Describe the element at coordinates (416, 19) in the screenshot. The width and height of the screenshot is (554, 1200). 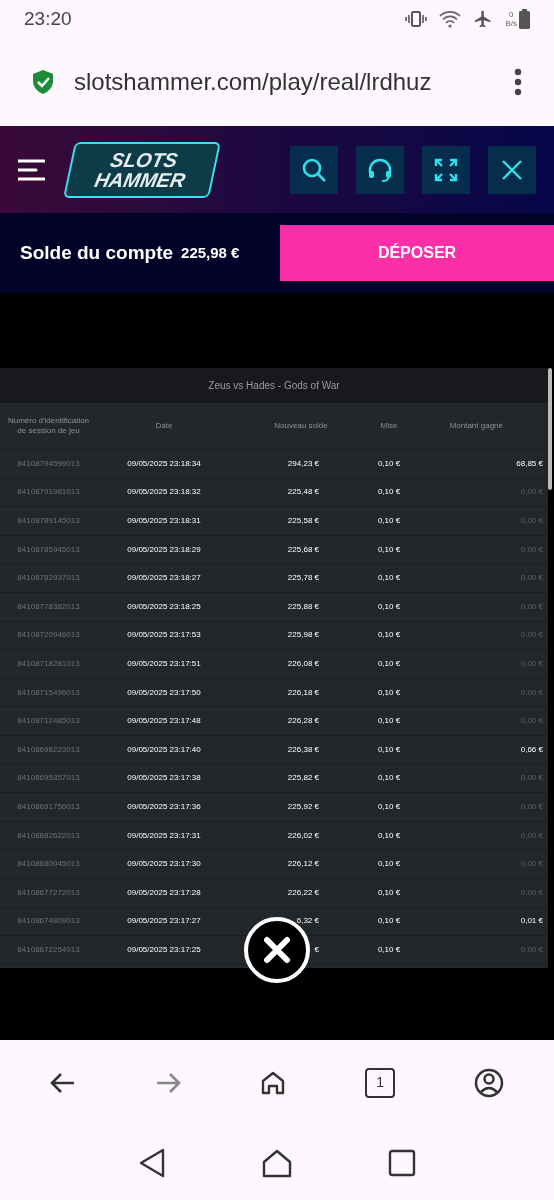
I see `vibrate-icon` at that location.